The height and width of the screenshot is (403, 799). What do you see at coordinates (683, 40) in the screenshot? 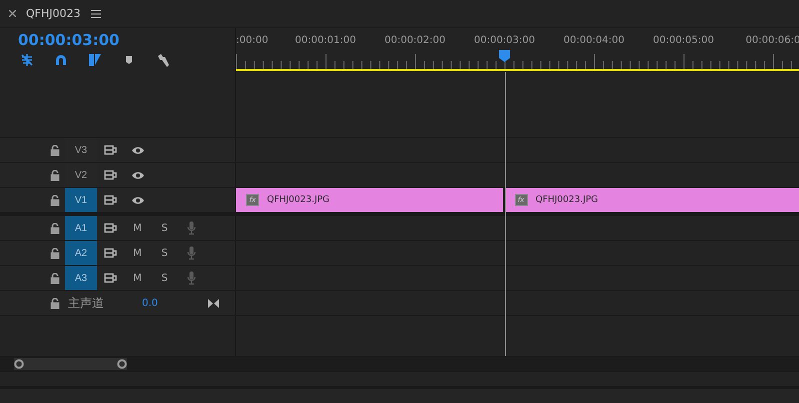
I see `ruler-label: 00:00:05:00` at bounding box center [683, 40].